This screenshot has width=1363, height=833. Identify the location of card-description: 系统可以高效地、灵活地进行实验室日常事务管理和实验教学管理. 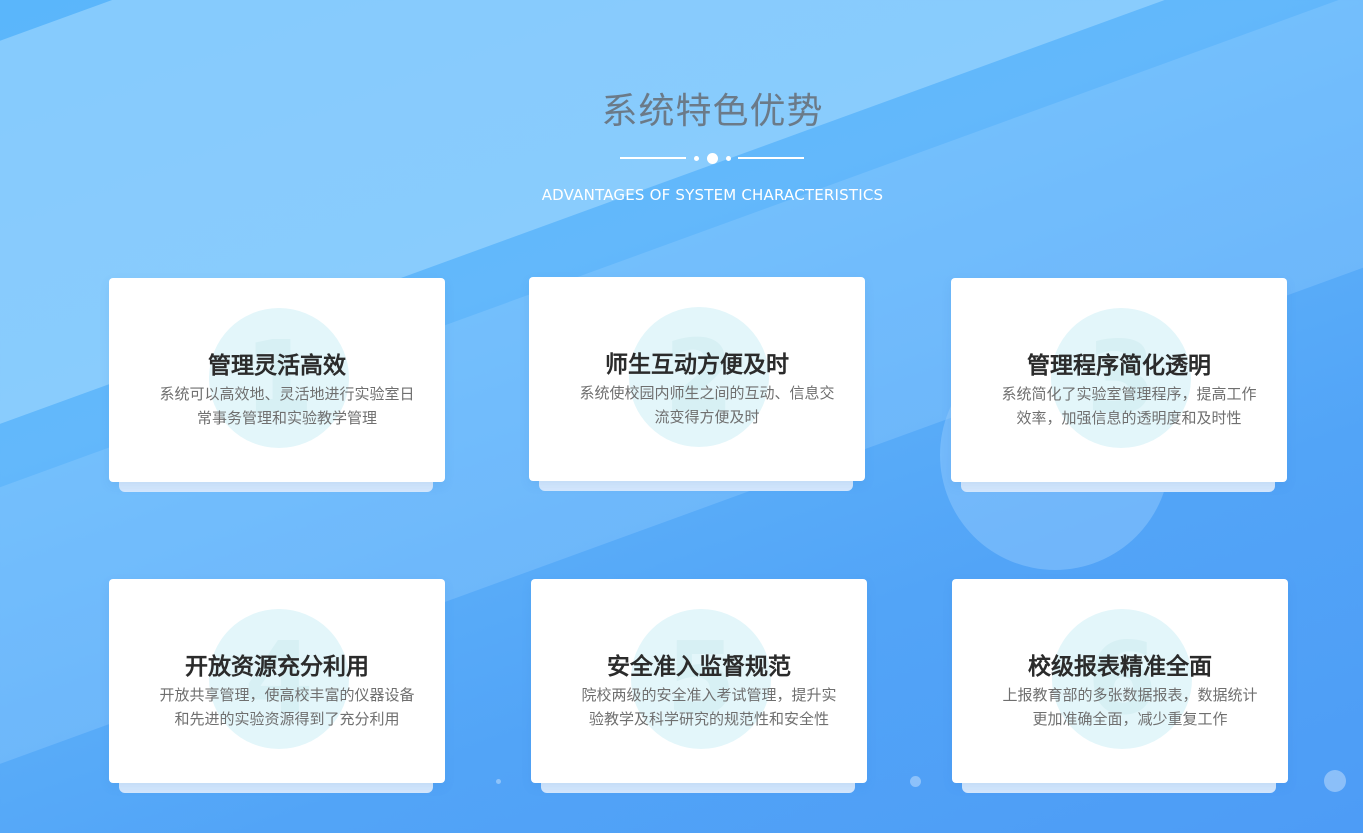
(287, 406).